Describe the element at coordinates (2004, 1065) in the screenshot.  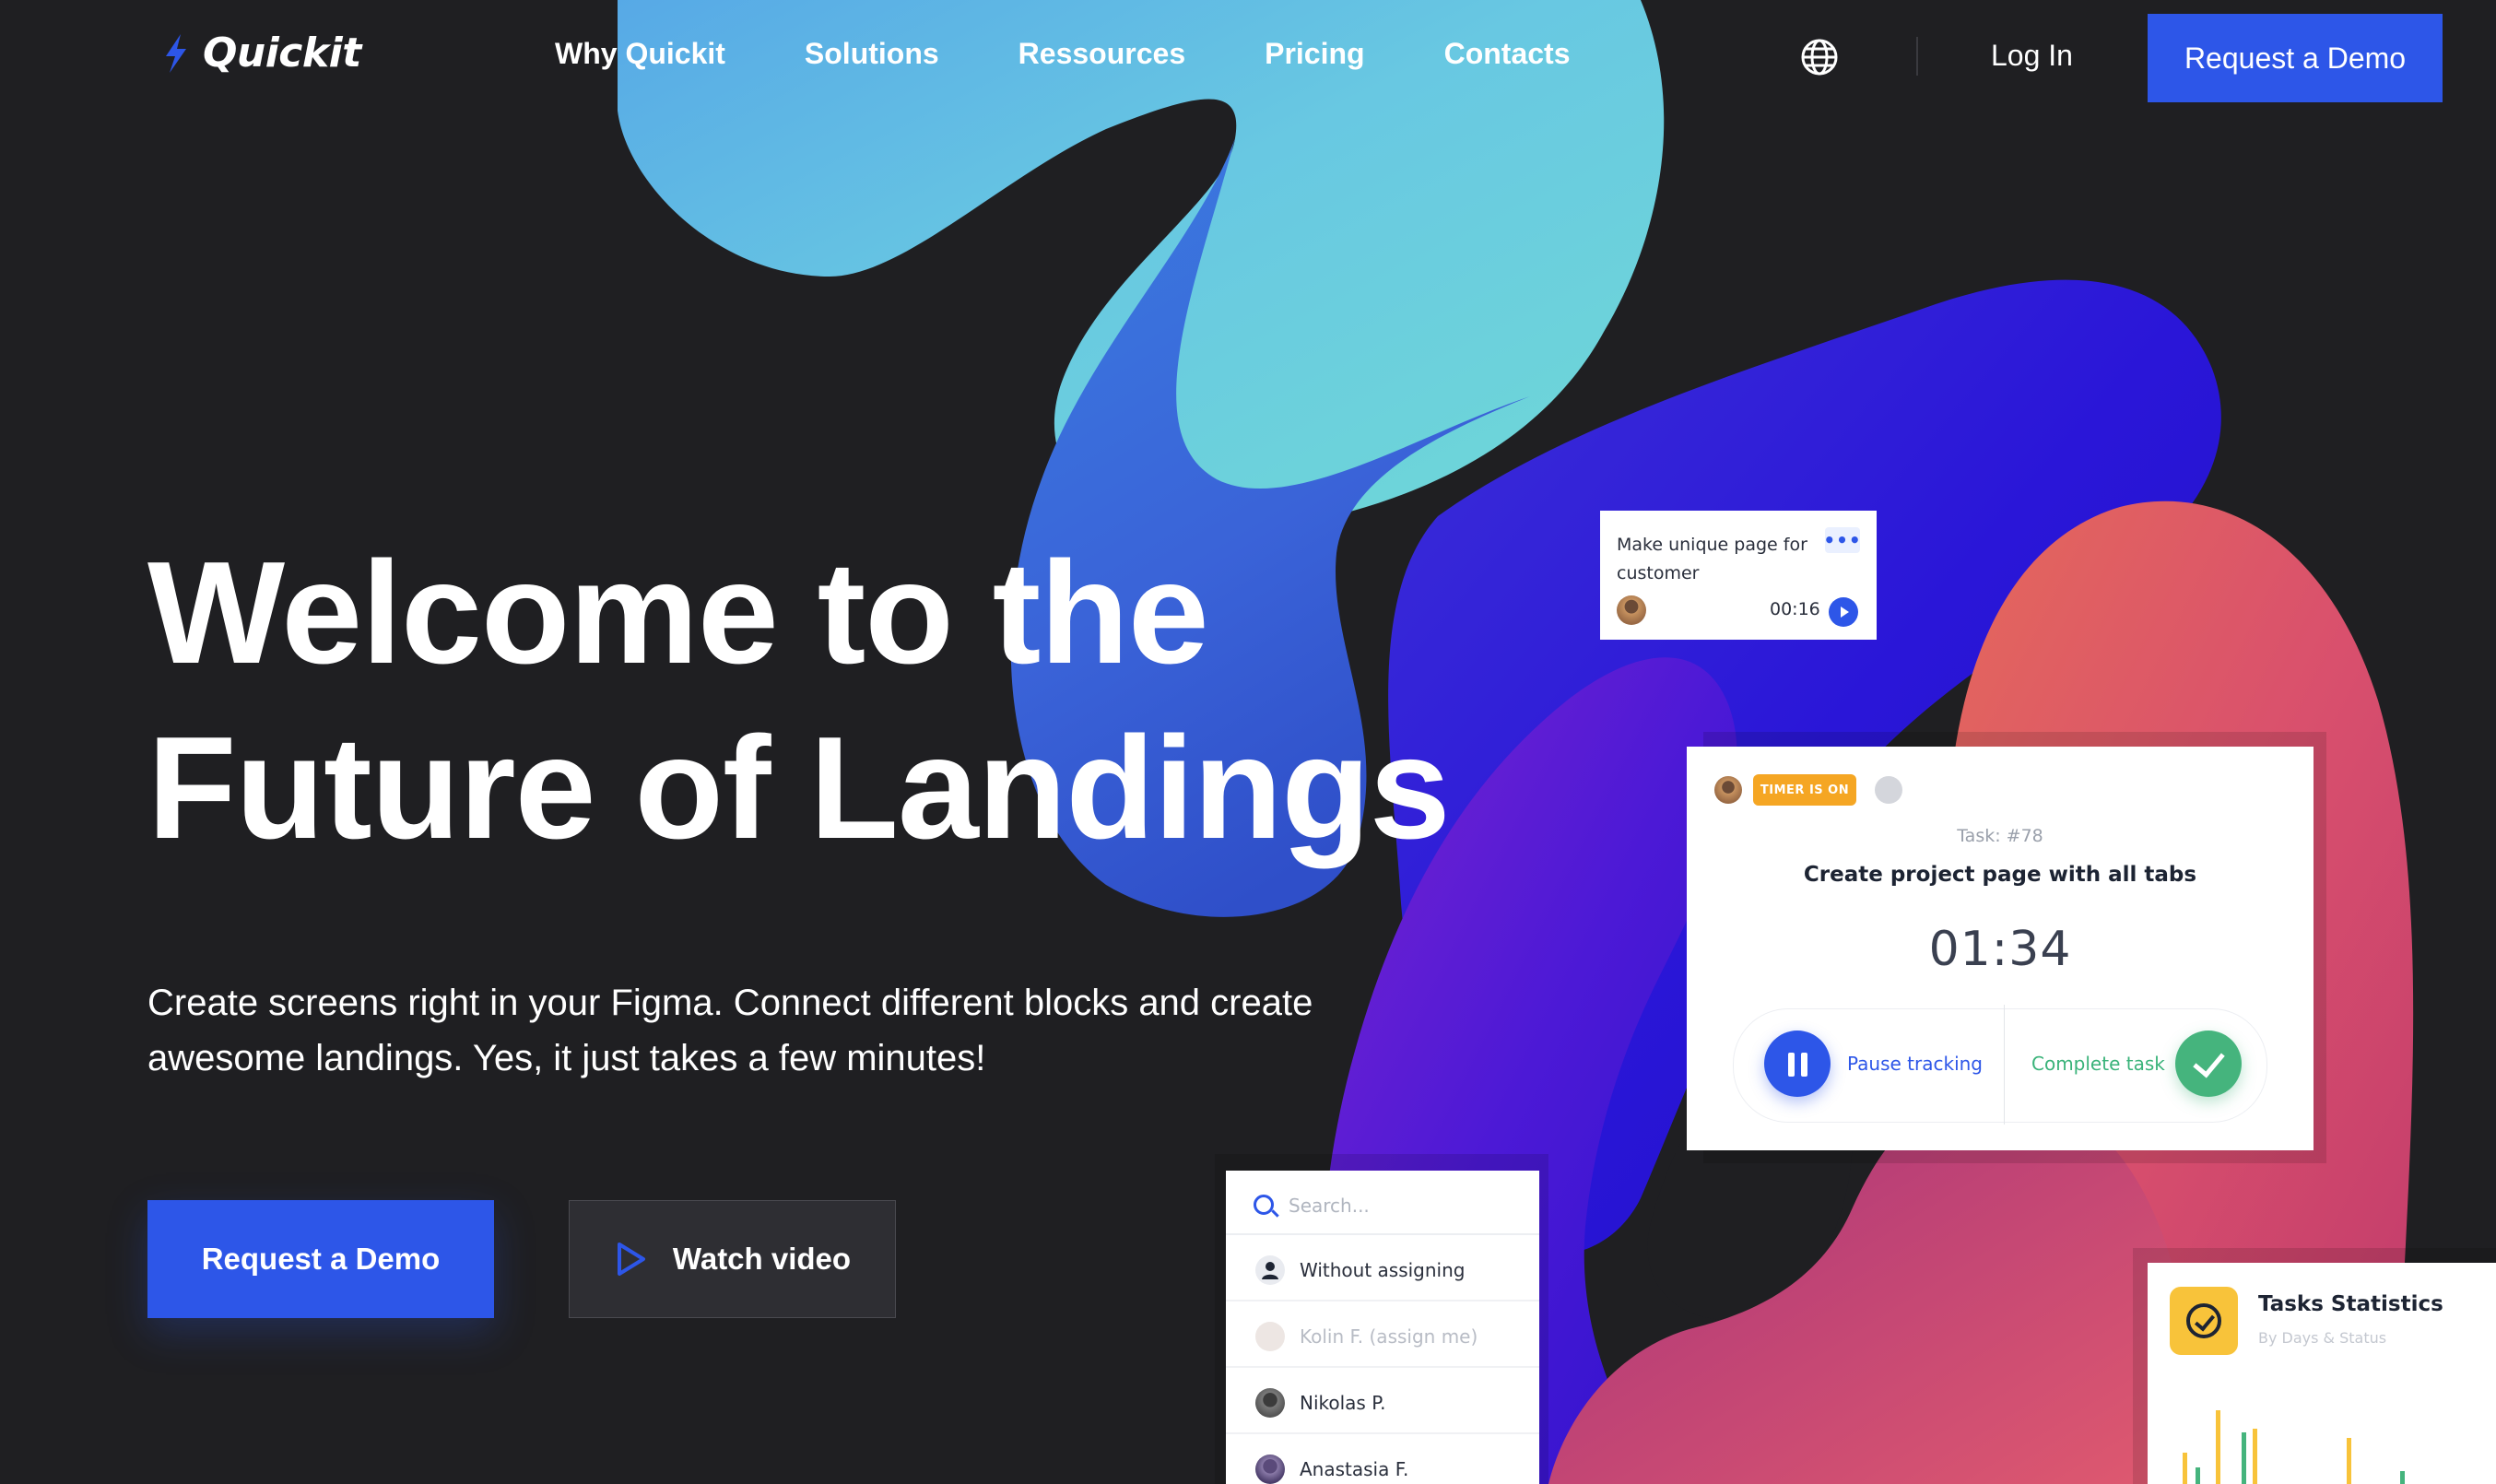
I see `controls-divider` at that location.